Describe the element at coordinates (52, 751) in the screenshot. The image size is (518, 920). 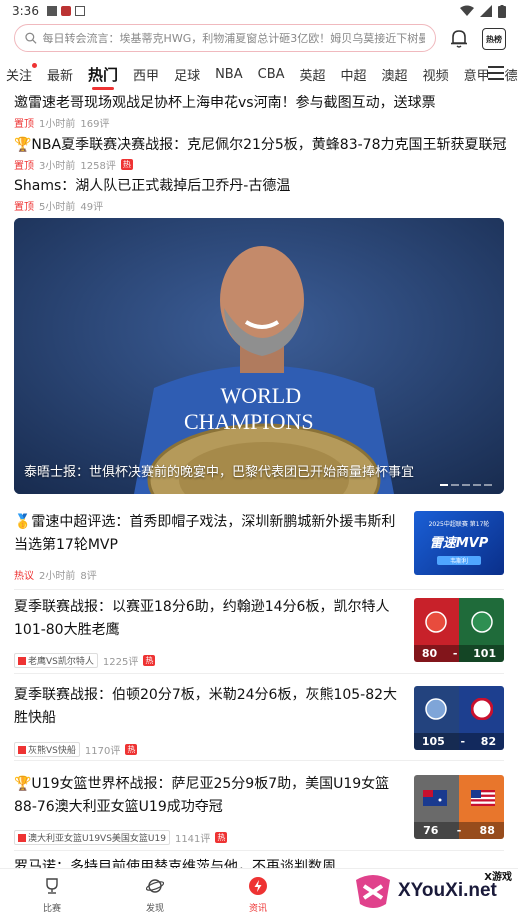
I see `chip-label: 灰熊VS快船` at that location.